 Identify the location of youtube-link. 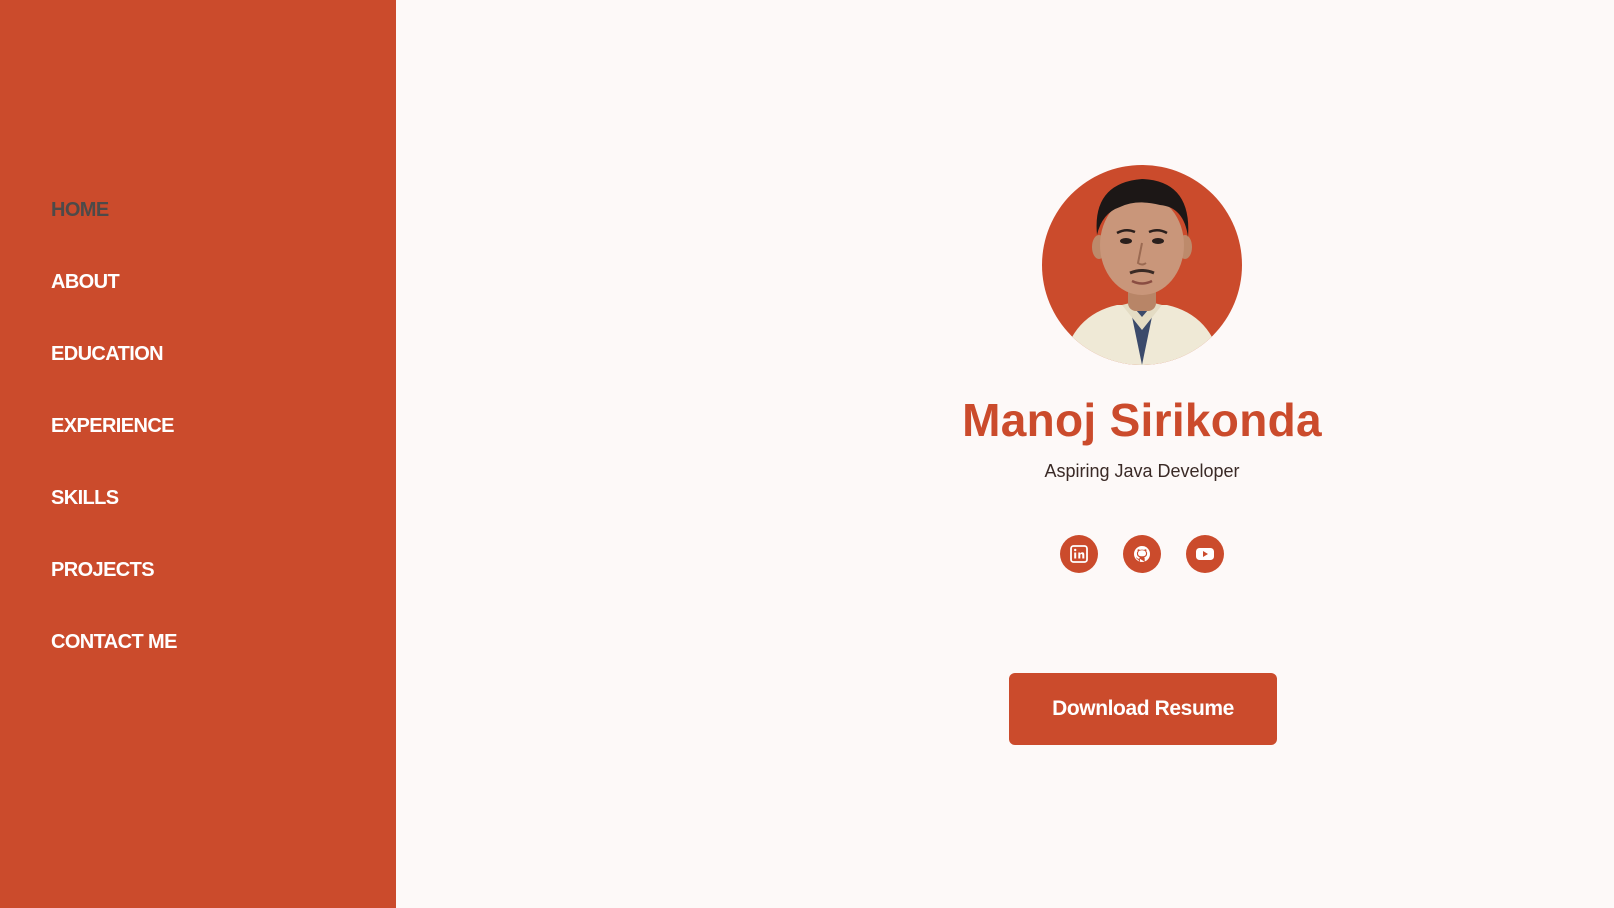
(1205, 554).